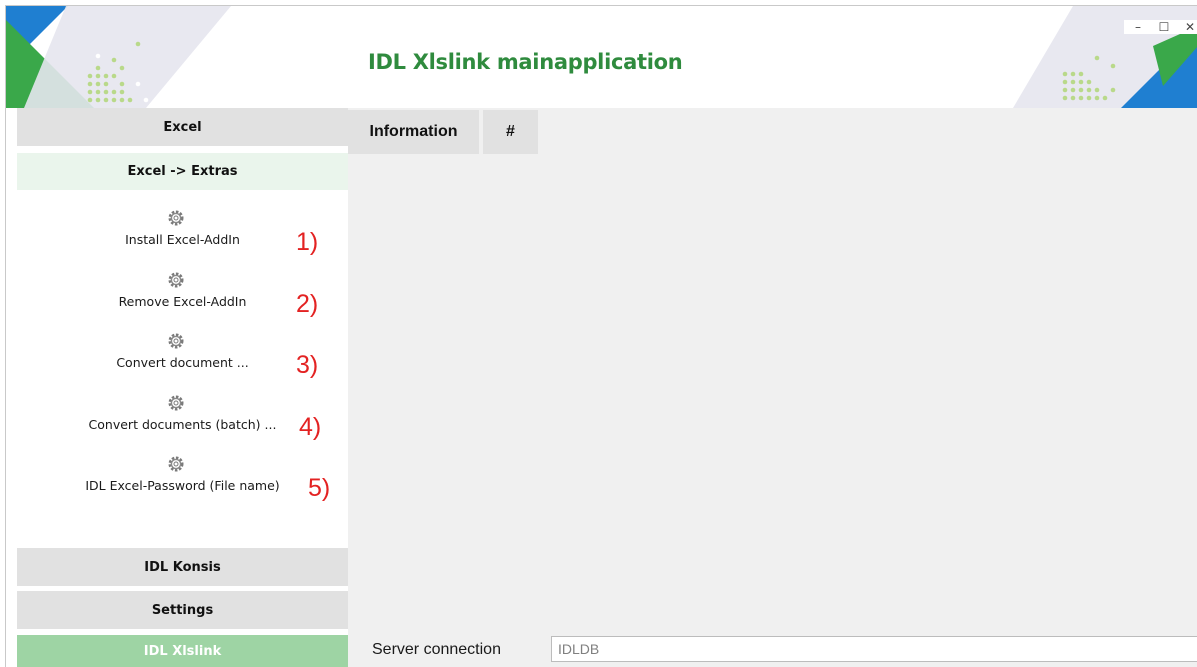 This screenshot has height=667, width=1197. I want to click on section-idl-xlslink: IDL Xlslink, so click(182, 651).